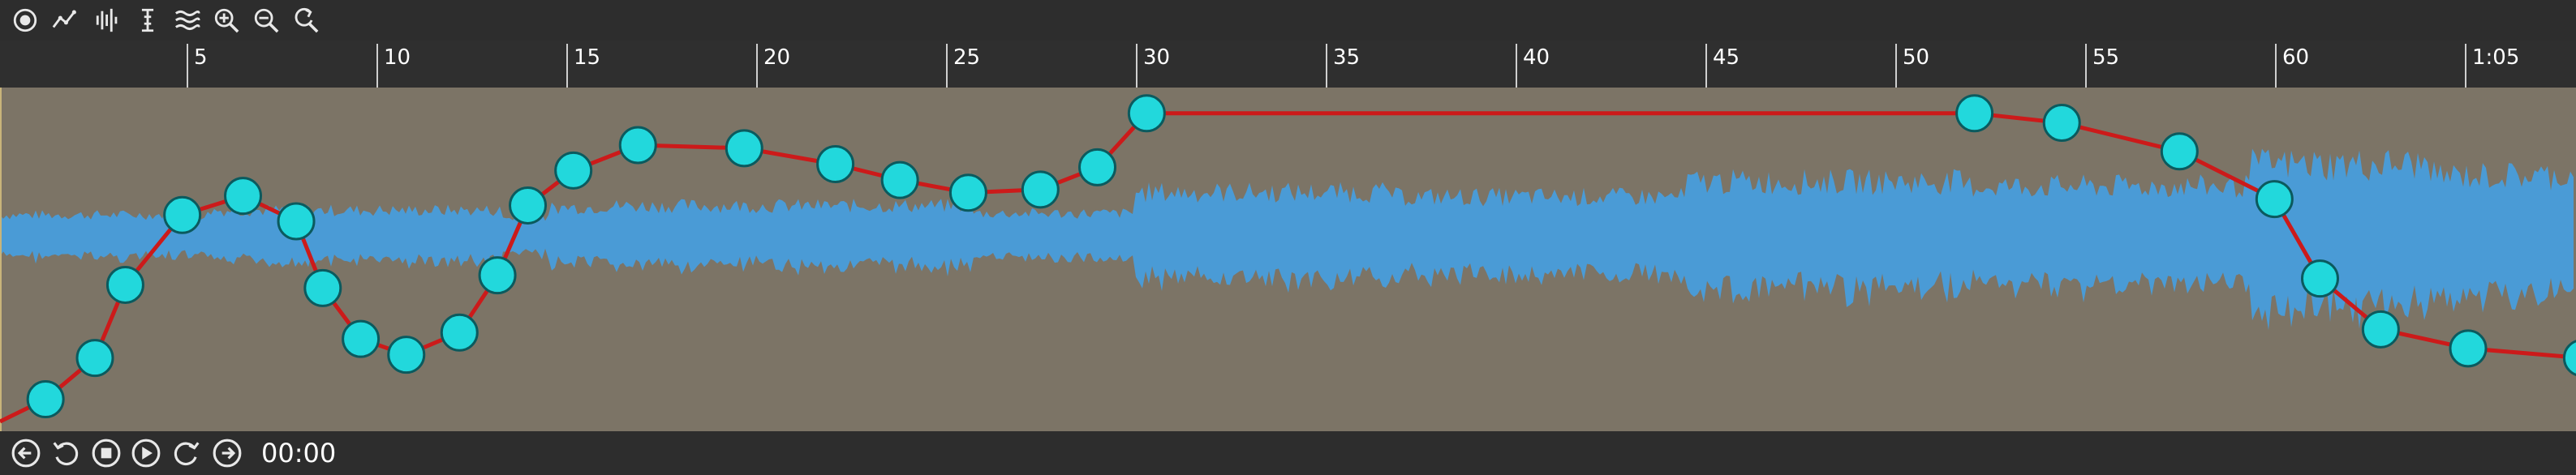 Image resolution: width=2576 pixels, height=475 pixels. I want to click on toolbar, so click(1288, 20).